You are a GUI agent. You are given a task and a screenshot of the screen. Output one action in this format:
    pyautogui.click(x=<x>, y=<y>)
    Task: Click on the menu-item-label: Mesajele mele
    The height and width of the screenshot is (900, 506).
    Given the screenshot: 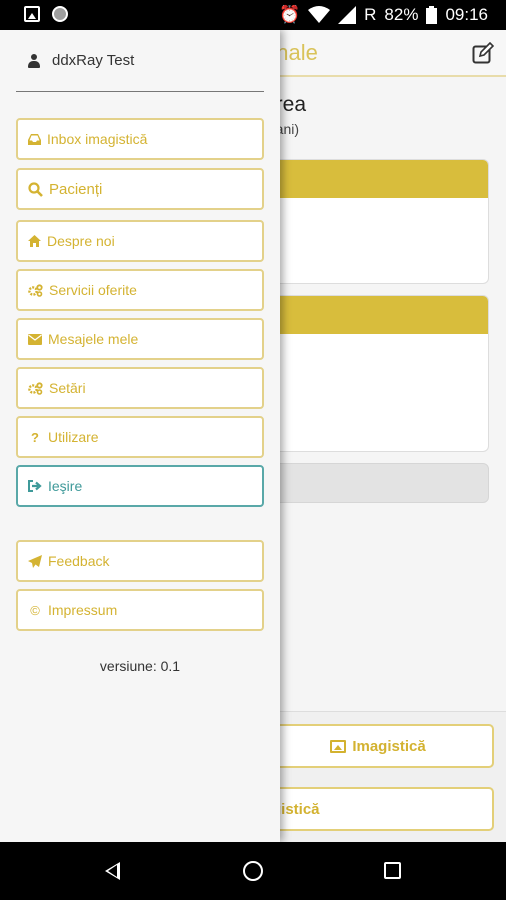 What is the action you would take?
    pyautogui.click(x=93, y=339)
    